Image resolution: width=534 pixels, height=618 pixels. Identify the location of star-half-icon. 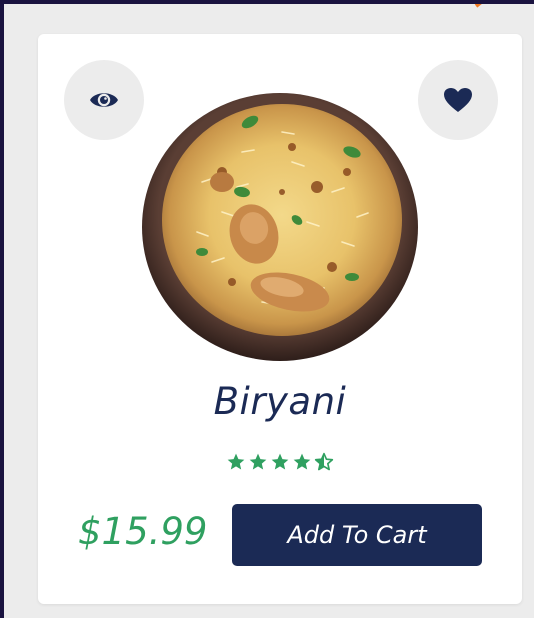
(324, 461).